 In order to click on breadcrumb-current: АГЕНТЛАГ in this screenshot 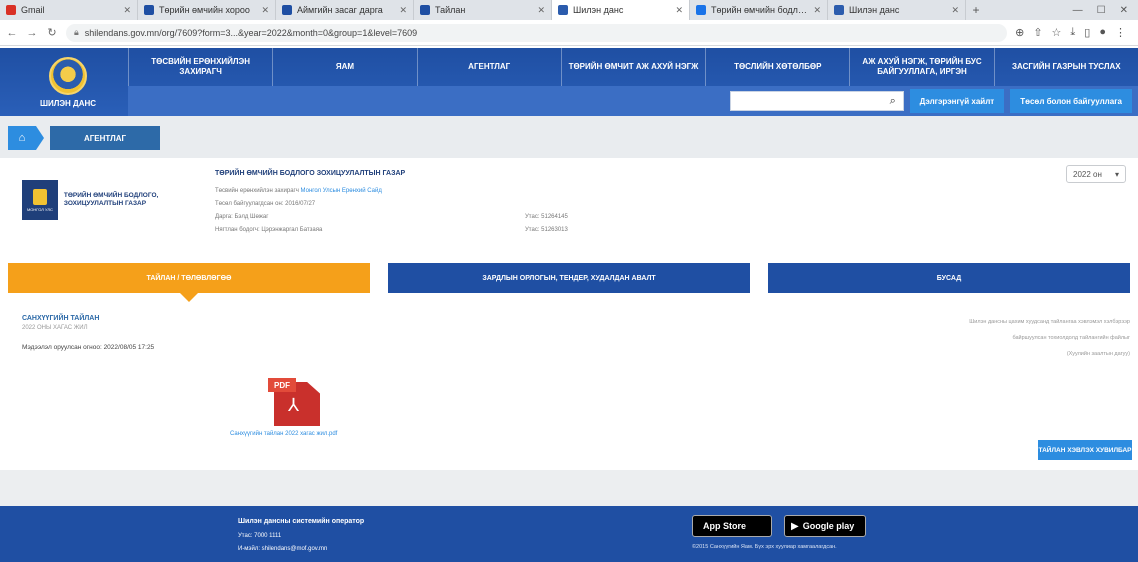, I will do `click(105, 138)`.